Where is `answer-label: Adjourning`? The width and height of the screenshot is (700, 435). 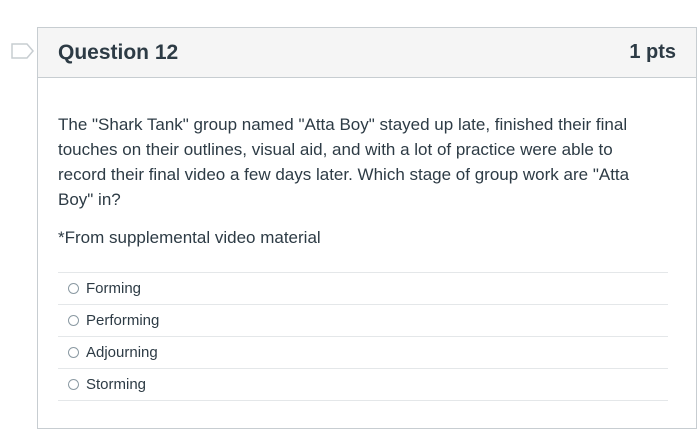
answer-label: Adjourning is located at coordinates (122, 352).